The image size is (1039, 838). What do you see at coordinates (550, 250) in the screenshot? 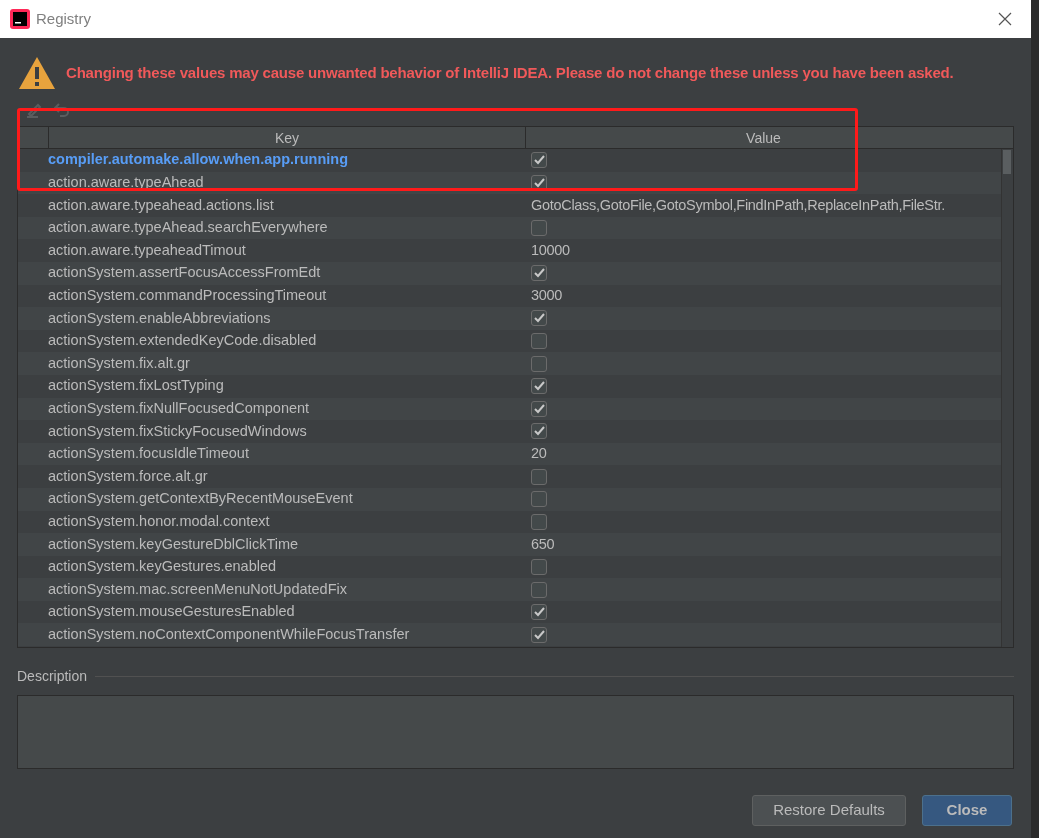
I see `registry-value: 10000` at bounding box center [550, 250].